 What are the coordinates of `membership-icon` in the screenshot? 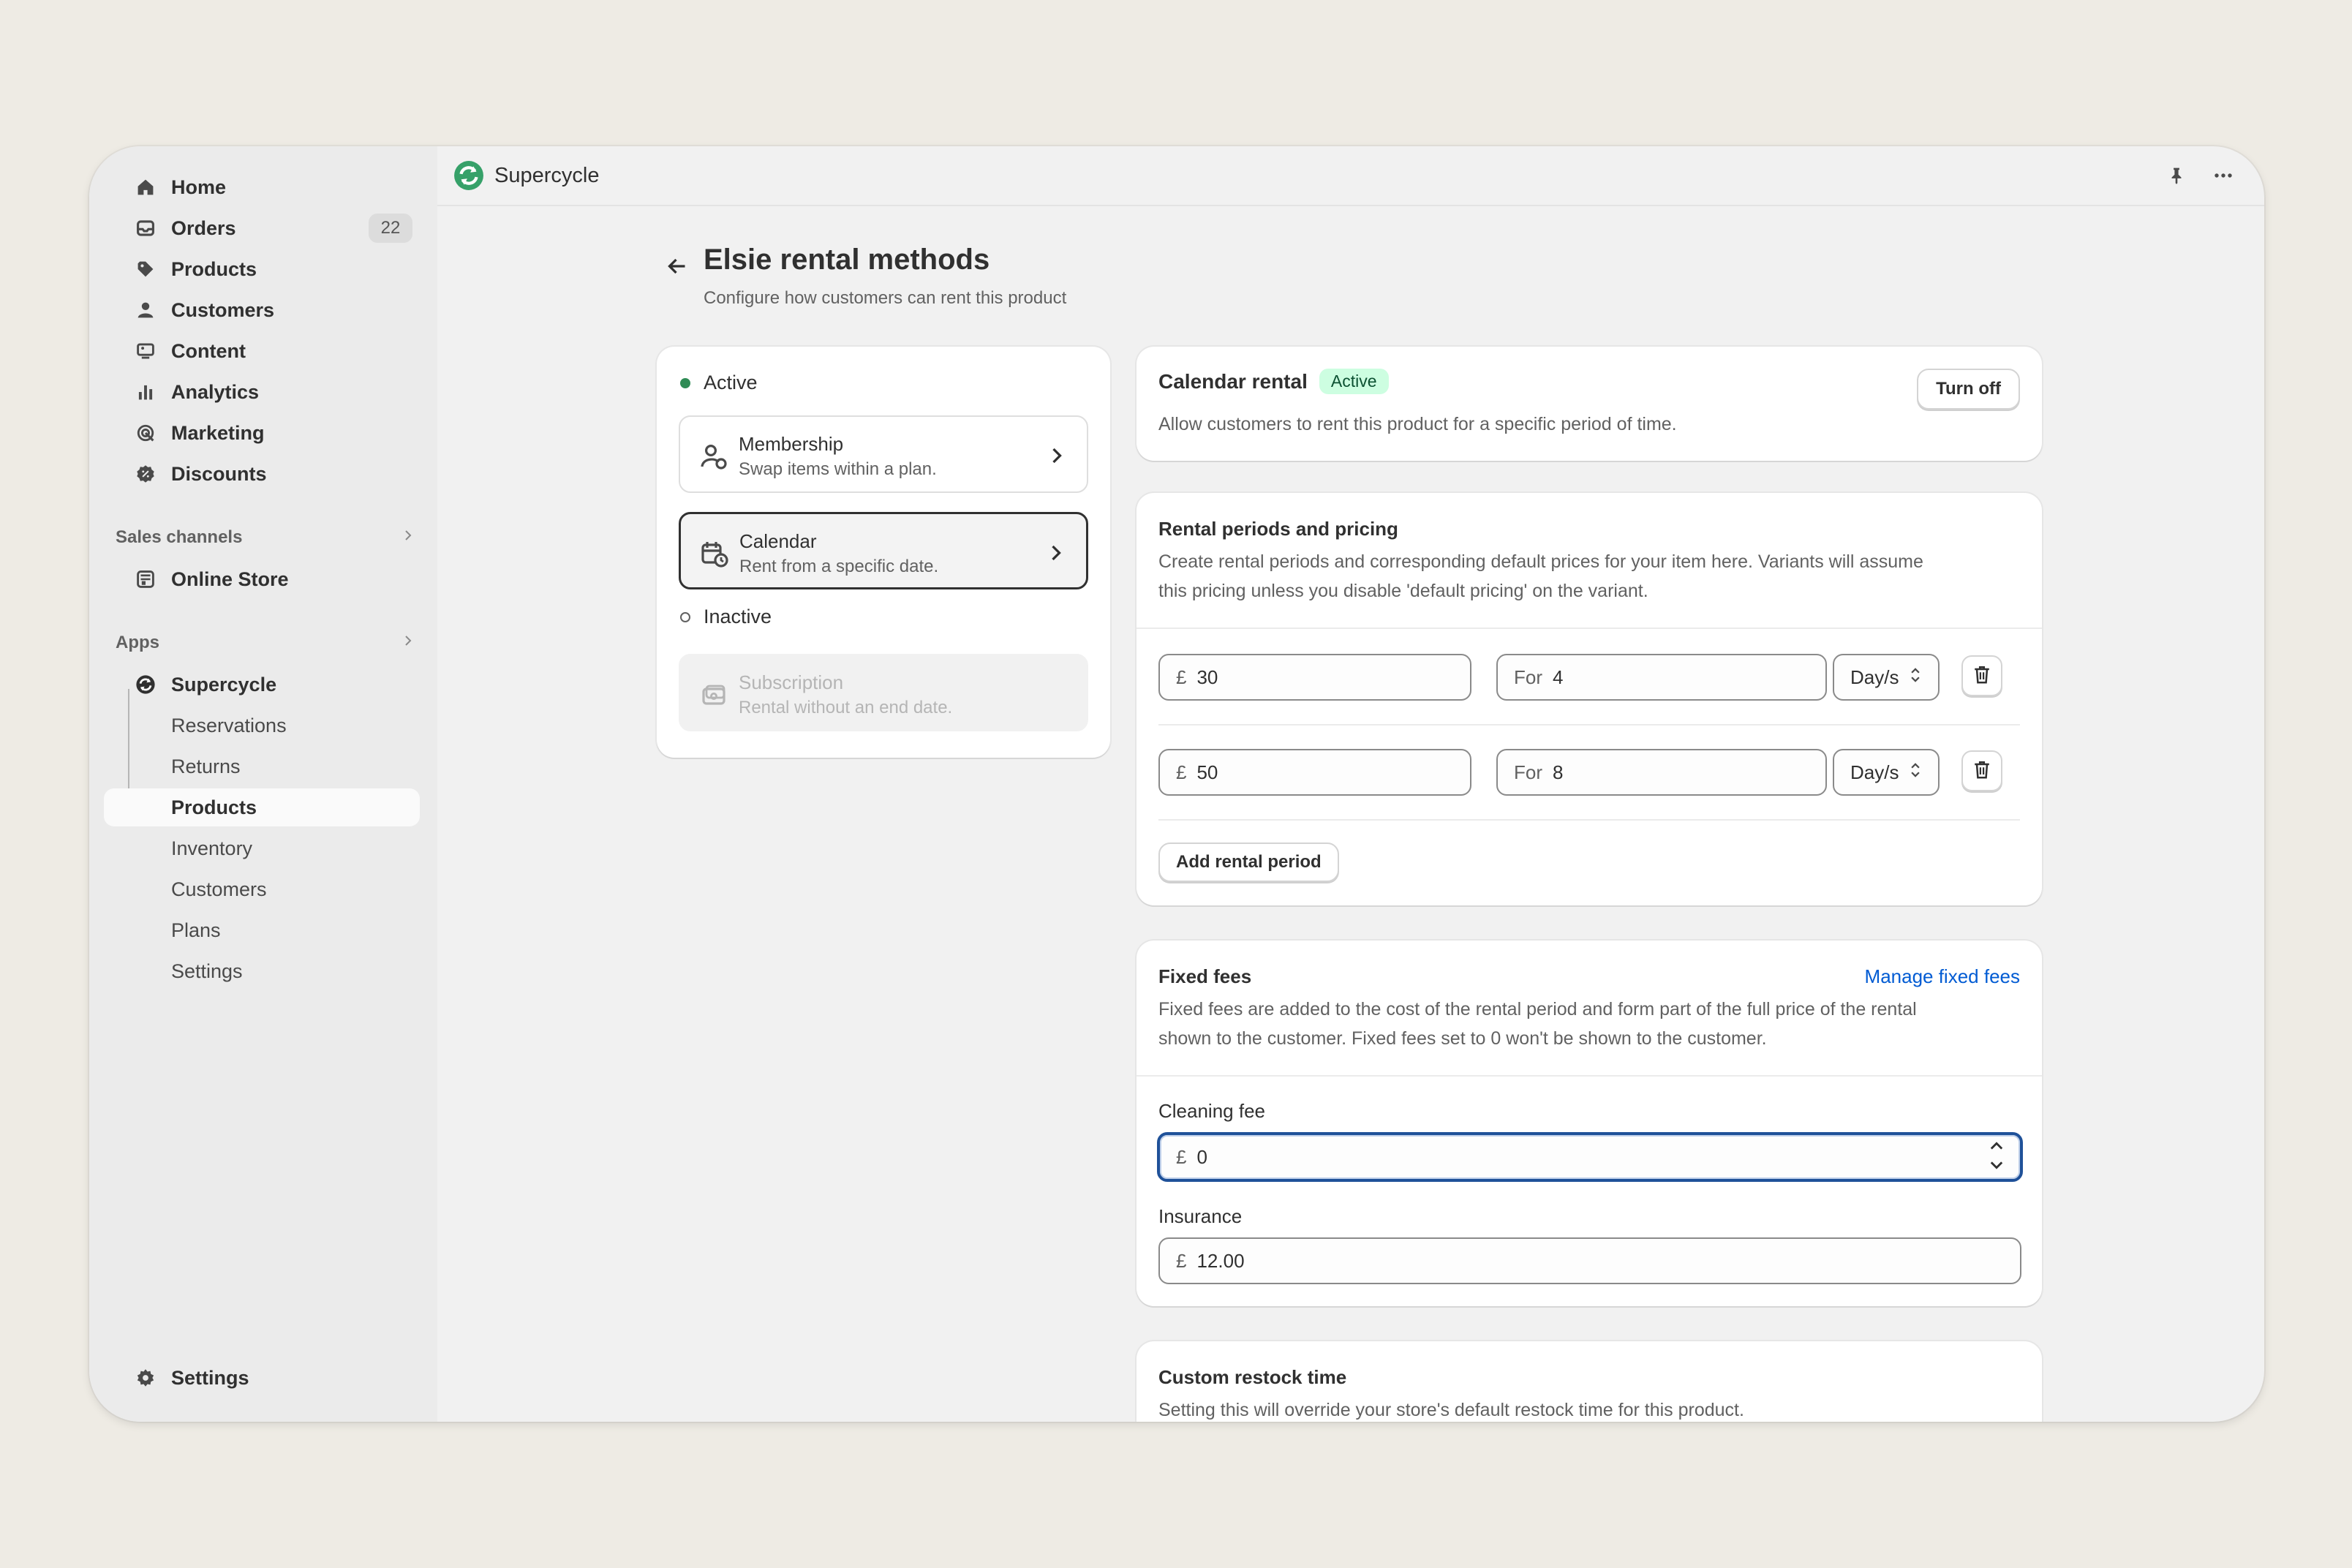 It's located at (713, 456).